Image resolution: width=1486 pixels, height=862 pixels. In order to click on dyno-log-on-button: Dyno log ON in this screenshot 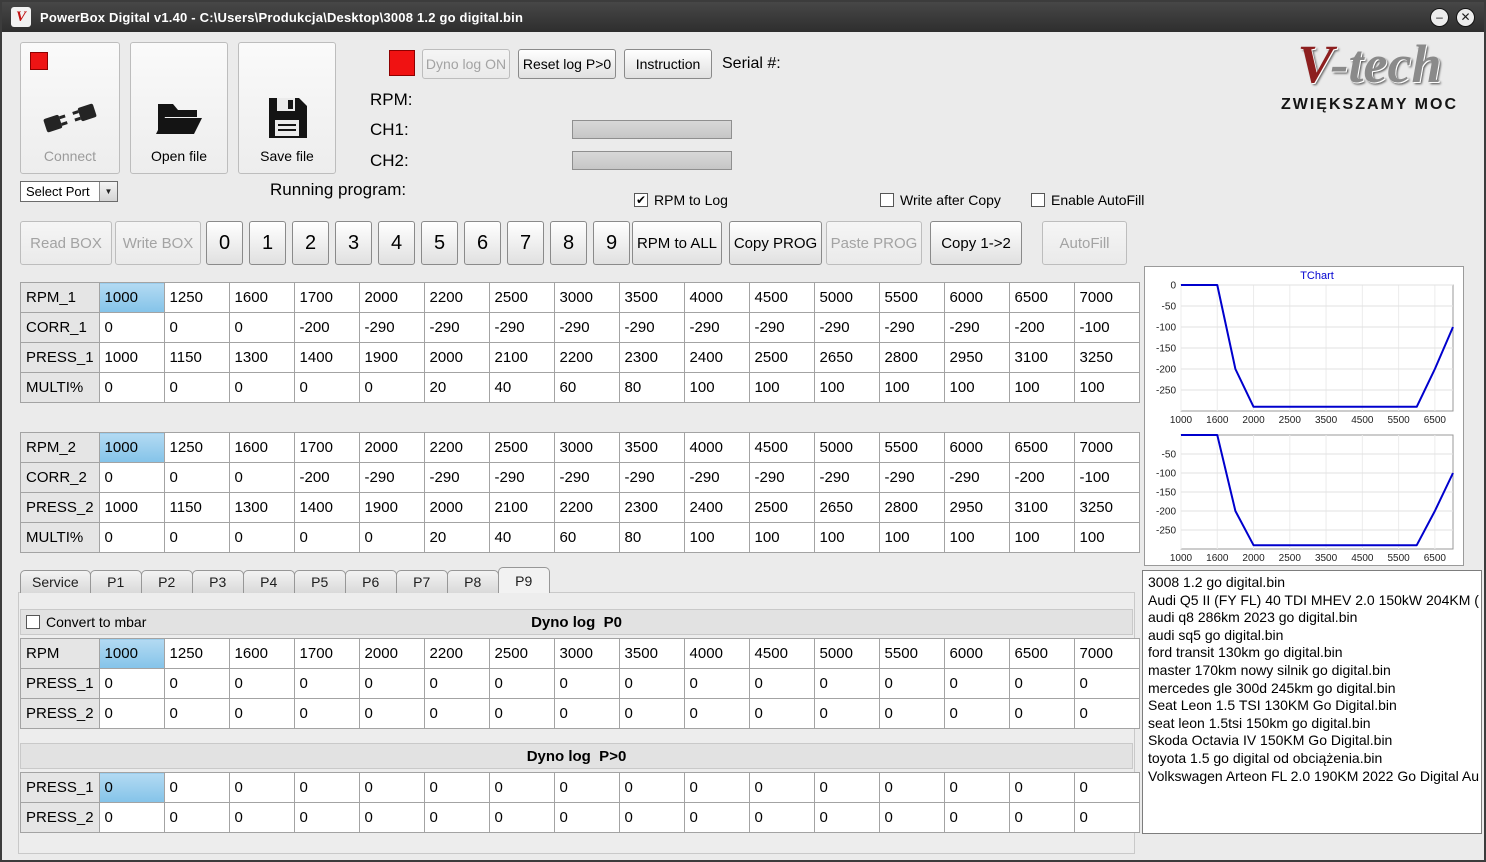, I will do `click(466, 64)`.